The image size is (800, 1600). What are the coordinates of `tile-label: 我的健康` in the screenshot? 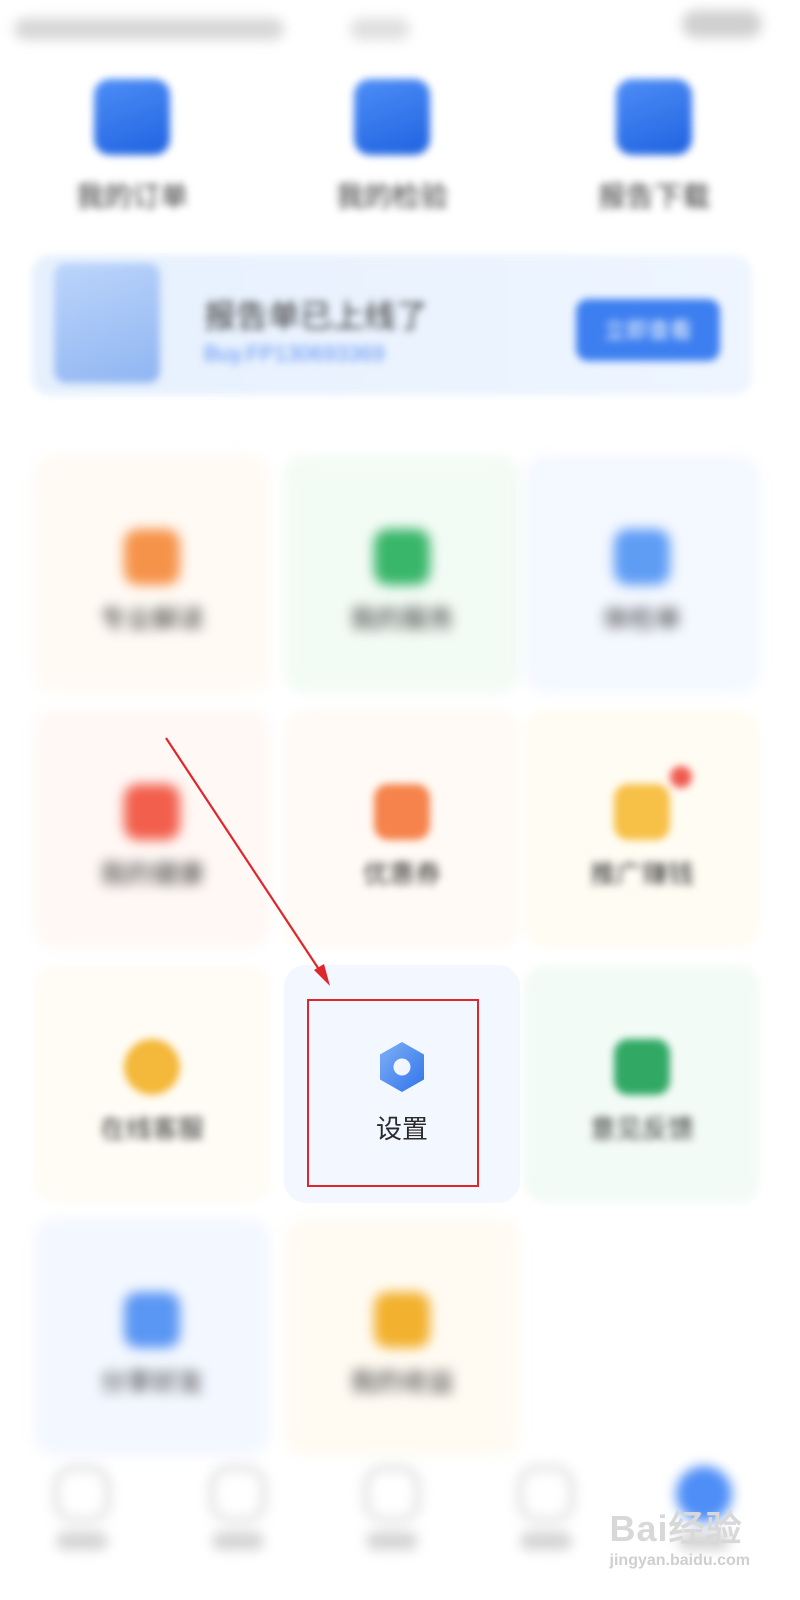 It's located at (151, 874).